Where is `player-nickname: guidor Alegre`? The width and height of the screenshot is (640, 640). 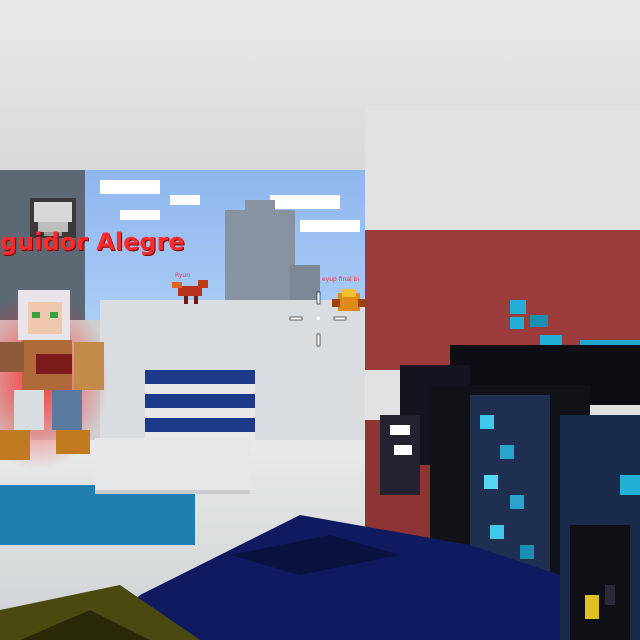 player-nickname: guidor Alegre is located at coordinates (92, 242).